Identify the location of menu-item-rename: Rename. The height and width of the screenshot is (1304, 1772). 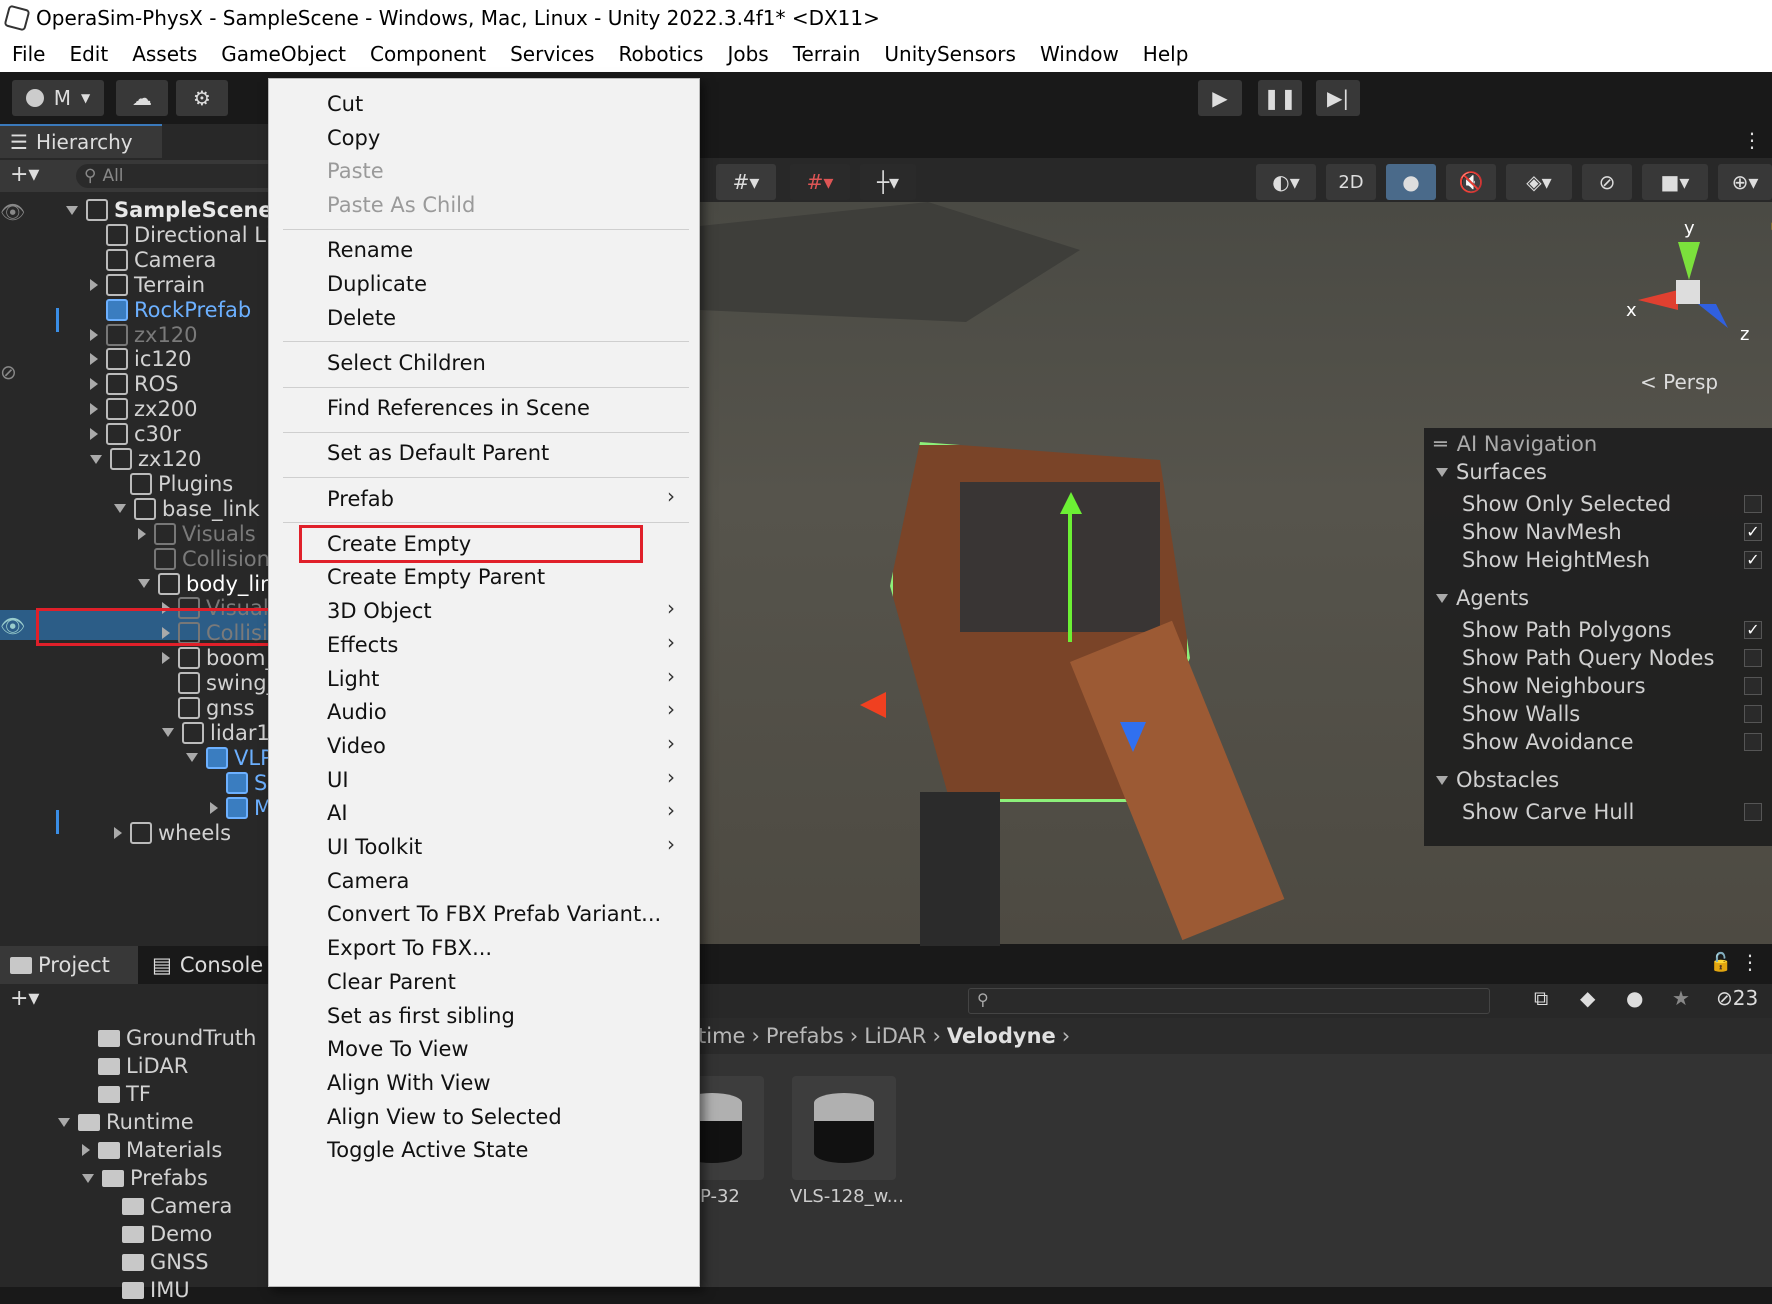
(370, 250).